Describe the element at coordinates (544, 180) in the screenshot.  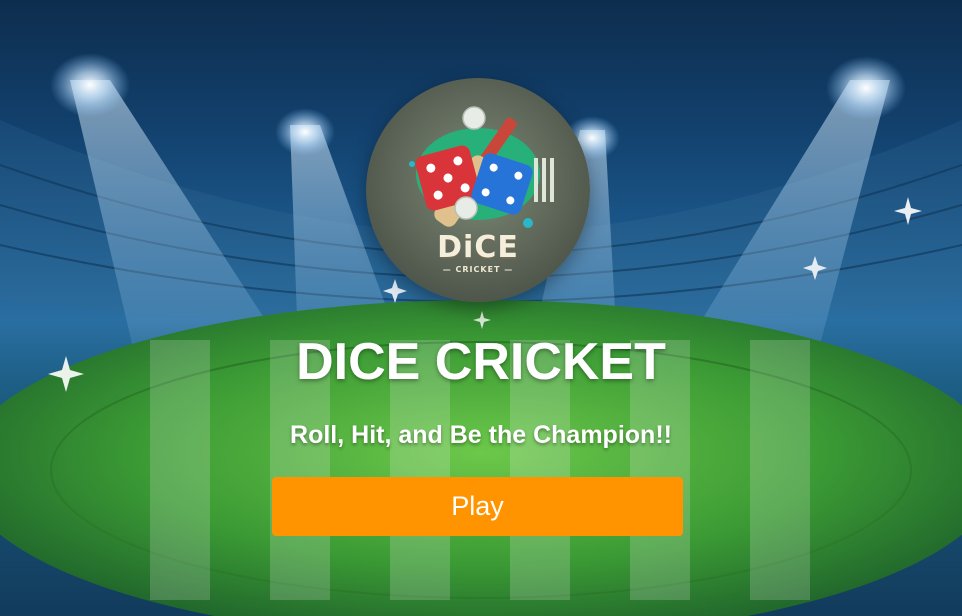
I see `stumps-icon` at that location.